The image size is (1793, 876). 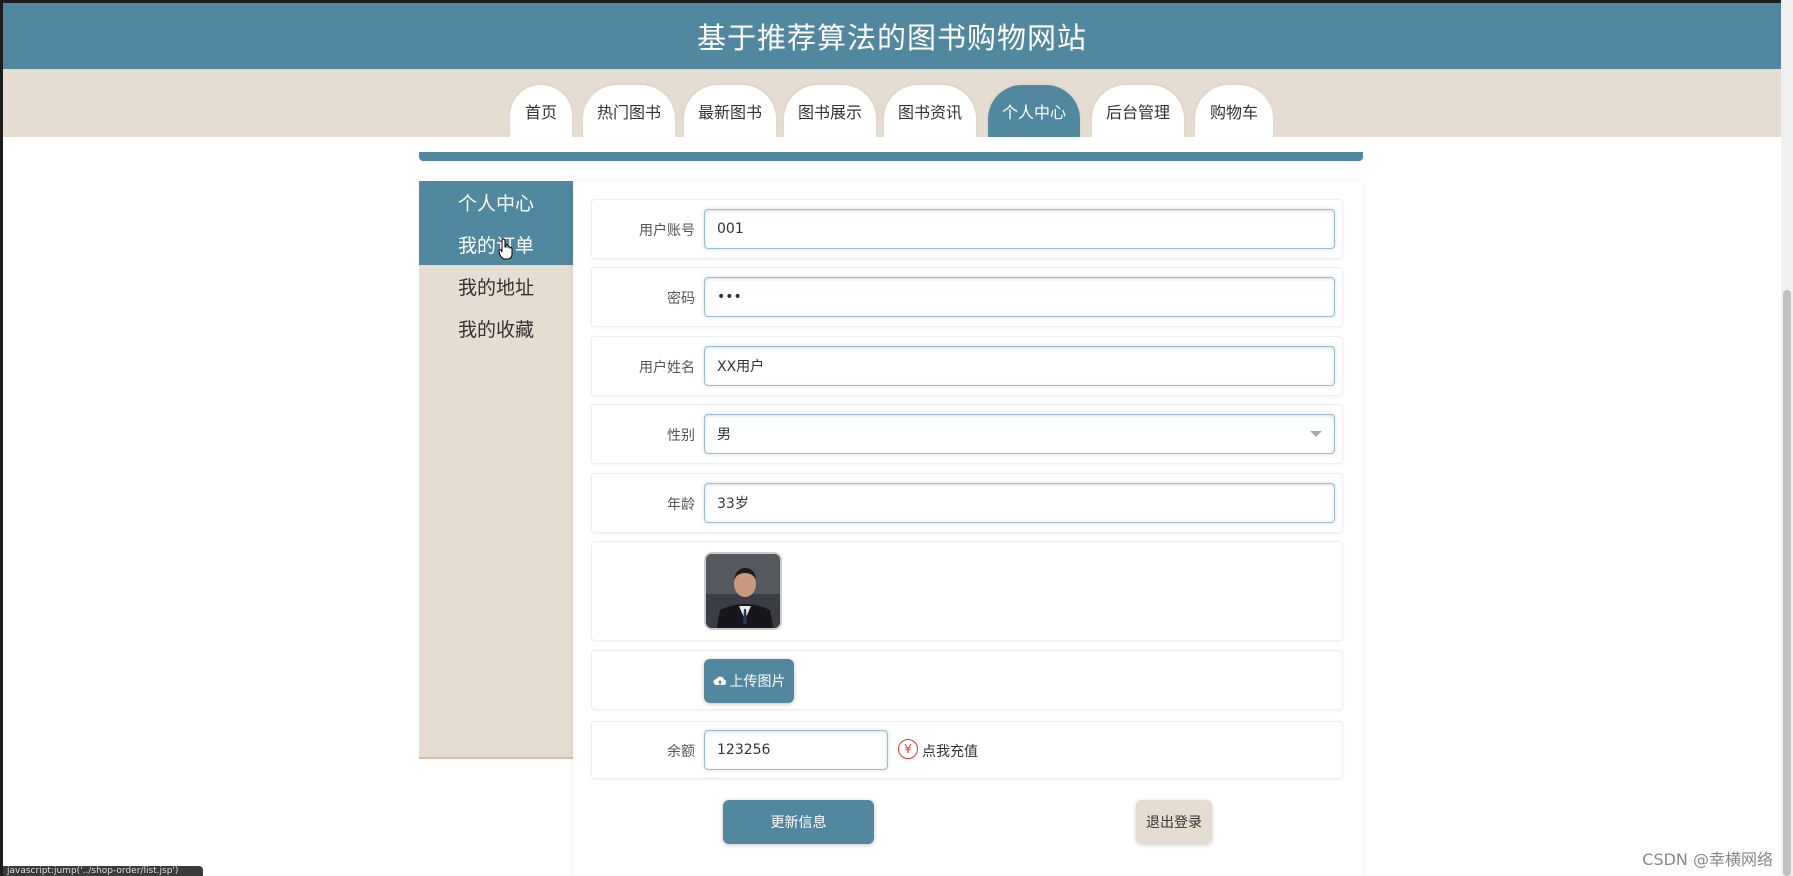 I want to click on nav-bar: 首页 热门图书 最新图书 图书展示 图书资讯 个人中心 后台管理 购物车, so click(x=892, y=103).